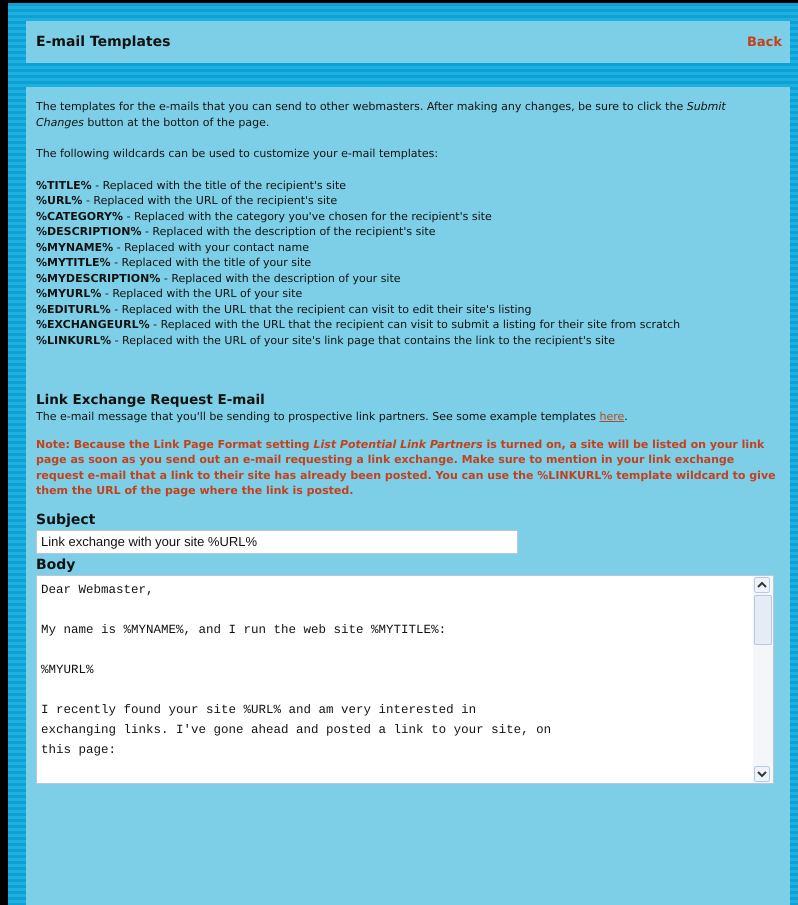 The width and height of the screenshot is (798, 905). Describe the element at coordinates (66, 520) in the screenshot. I see `subject-label: Subject` at that location.